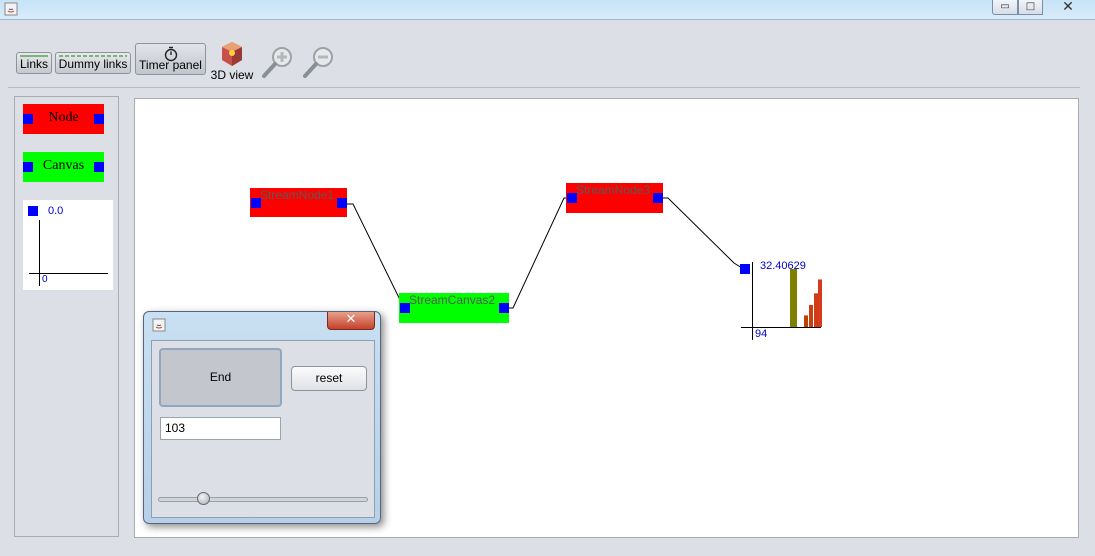 The height and width of the screenshot is (556, 1095). What do you see at coordinates (232, 54) in the screenshot?
I see `3d-cube-icon` at bounding box center [232, 54].